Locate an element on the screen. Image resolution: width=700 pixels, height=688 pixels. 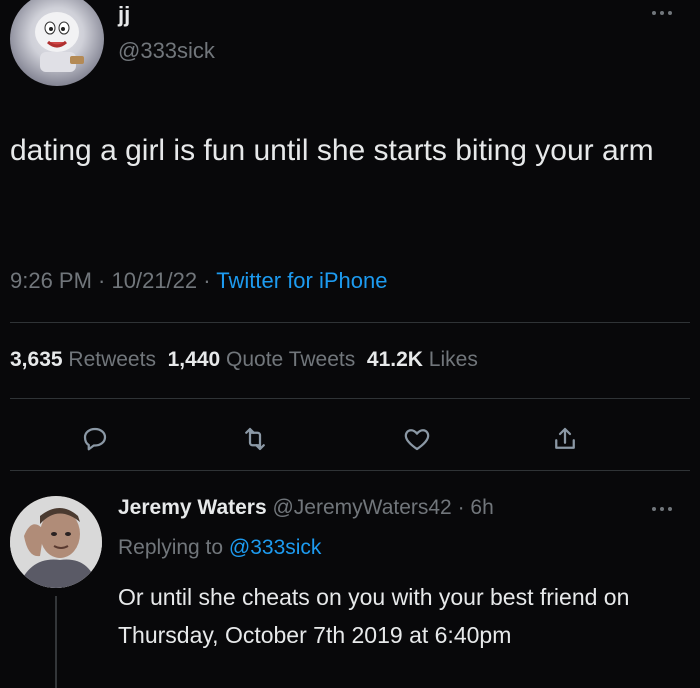
reply-more-options-icon is located at coordinates (662, 509).